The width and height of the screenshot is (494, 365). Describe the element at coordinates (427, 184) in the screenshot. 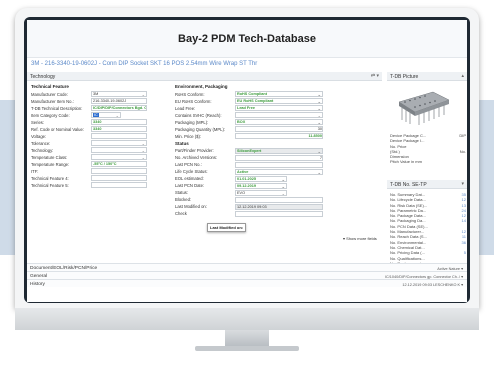

I see `nr-panel-header: T-DB No. SE-TP ▾` at that location.